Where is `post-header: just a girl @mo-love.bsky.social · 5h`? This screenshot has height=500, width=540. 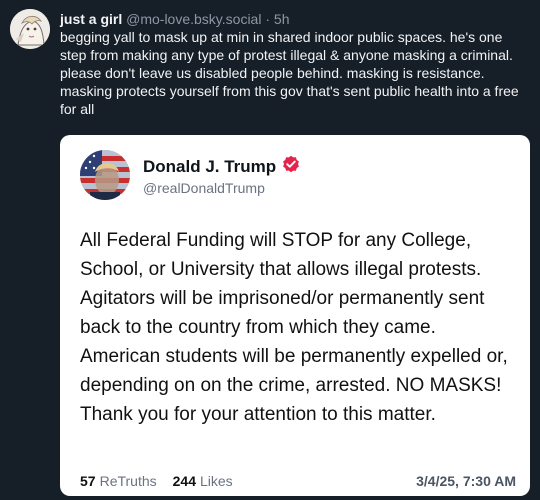 post-header: just a girl @mo-love.bsky.social · 5h is located at coordinates (174, 19).